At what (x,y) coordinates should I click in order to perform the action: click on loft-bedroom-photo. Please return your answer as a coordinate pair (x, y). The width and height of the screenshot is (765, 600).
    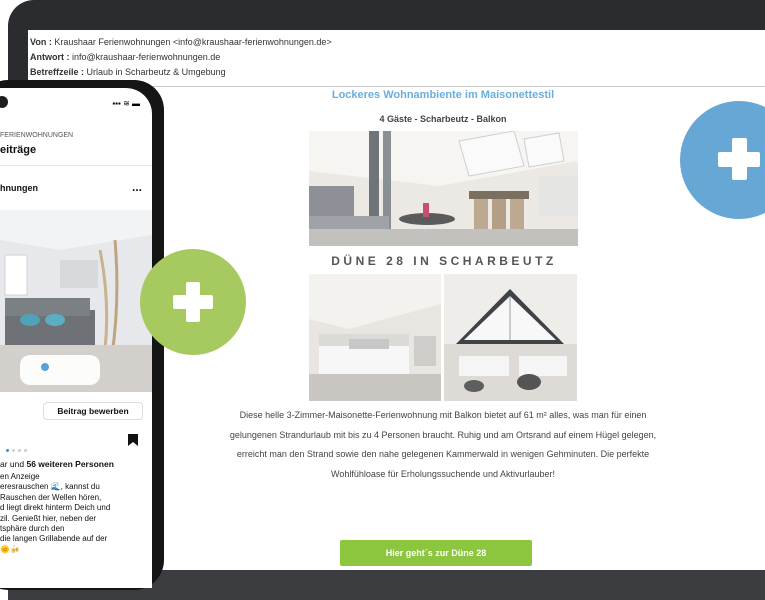
    Looking at the image, I should click on (510, 337).